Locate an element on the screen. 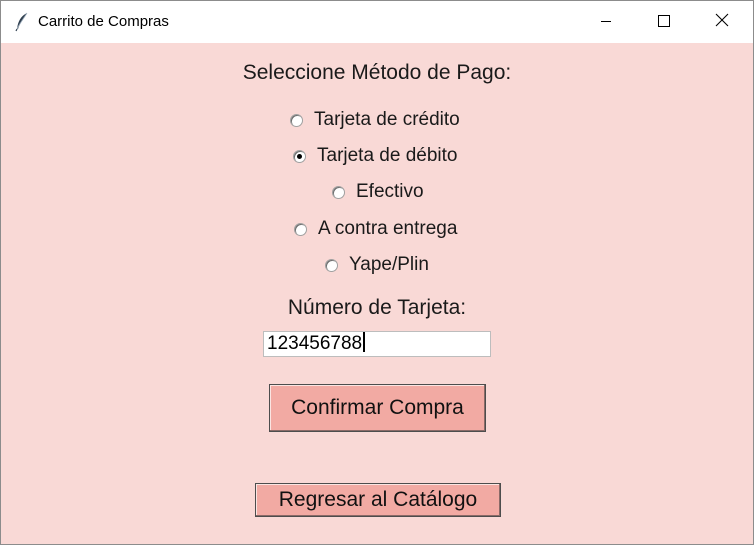 This screenshot has height=545, width=754. window-title: Carrito de Compras is located at coordinates (103, 21).